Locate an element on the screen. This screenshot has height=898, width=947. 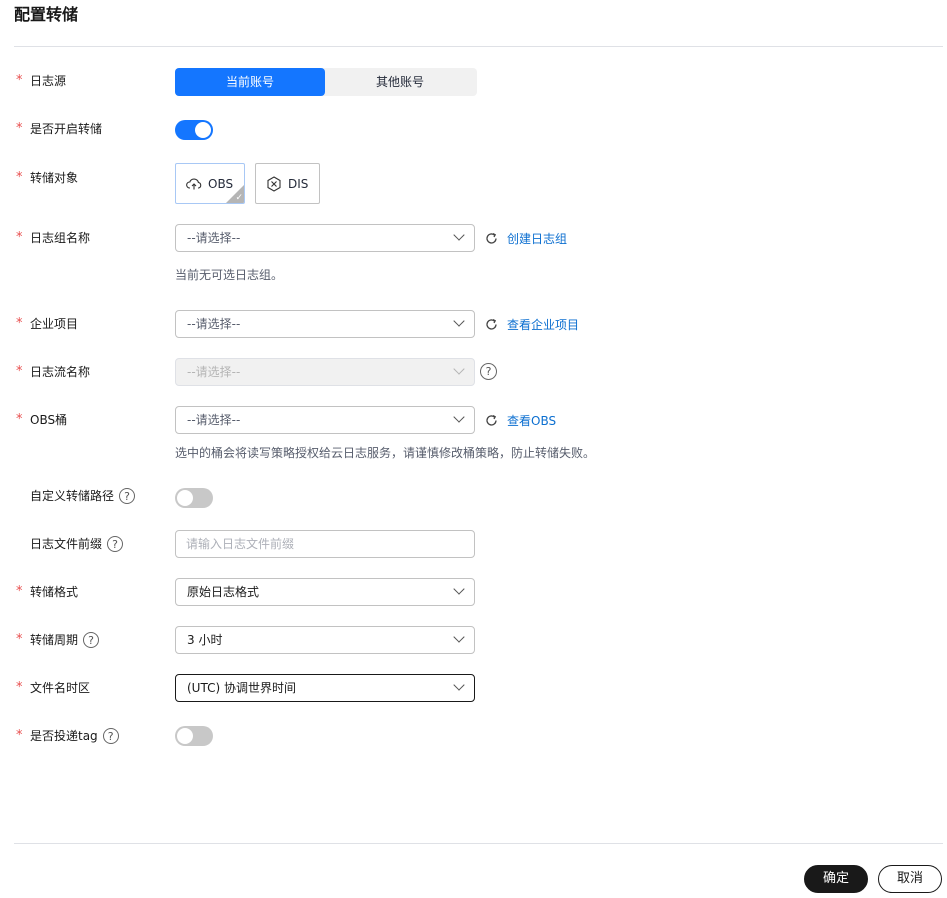
period-label: * 转储周期 ? is located at coordinates (58, 640).